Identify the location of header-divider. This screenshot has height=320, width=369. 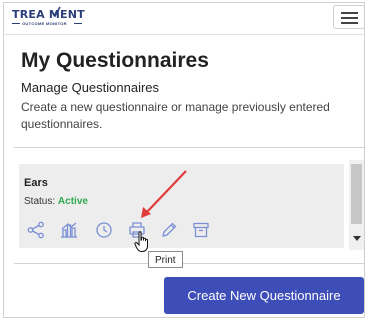
(184, 34).